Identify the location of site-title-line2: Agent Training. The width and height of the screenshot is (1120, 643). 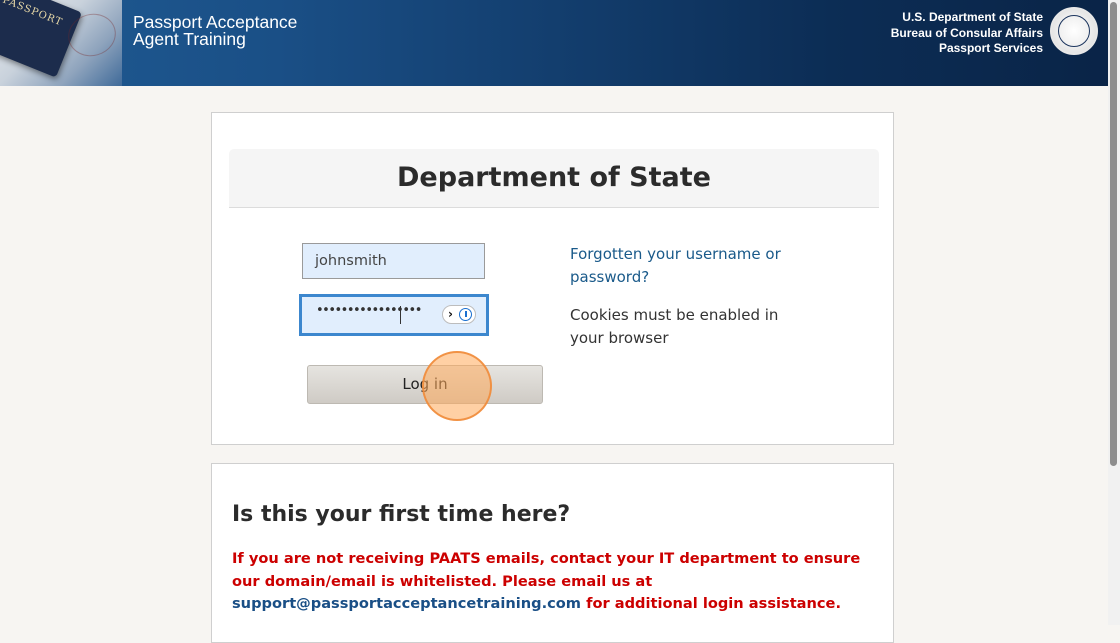
(189, 39).